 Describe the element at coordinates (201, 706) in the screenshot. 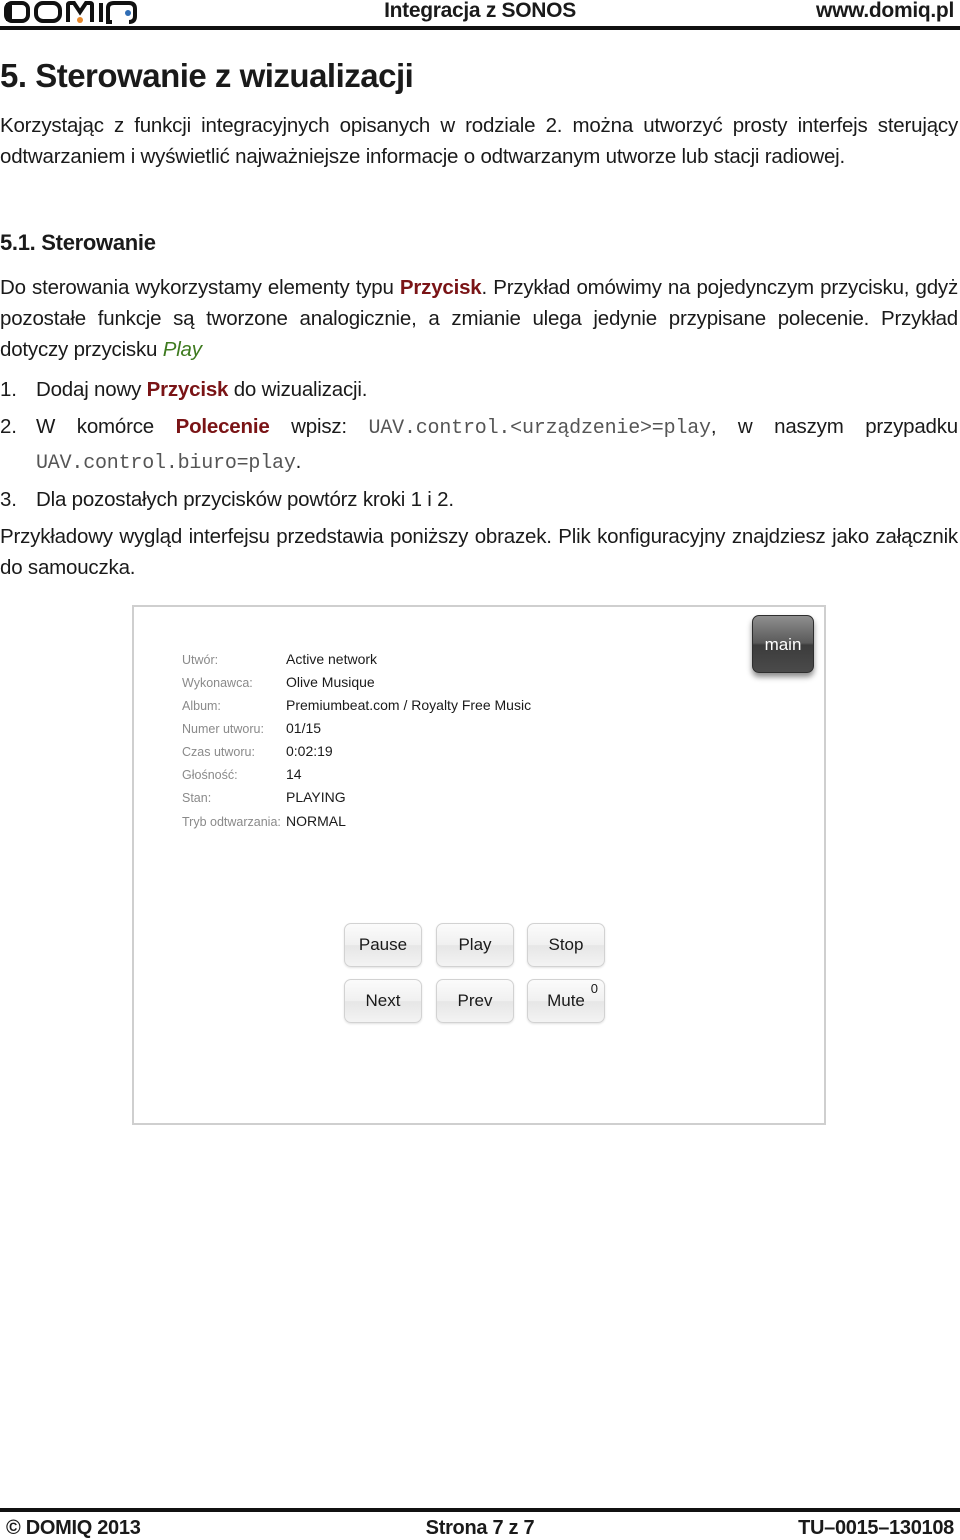

I see `info-label: Album:` at that location.